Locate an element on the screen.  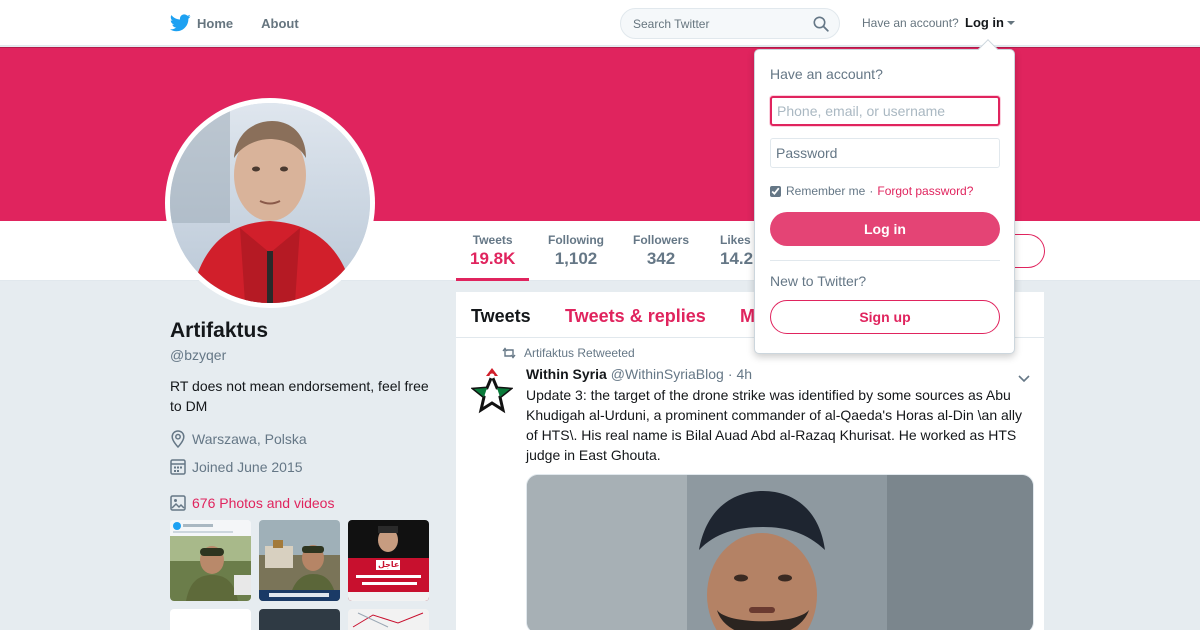
stat-likes-value: 14.2 is located at coordinates (737, 258).